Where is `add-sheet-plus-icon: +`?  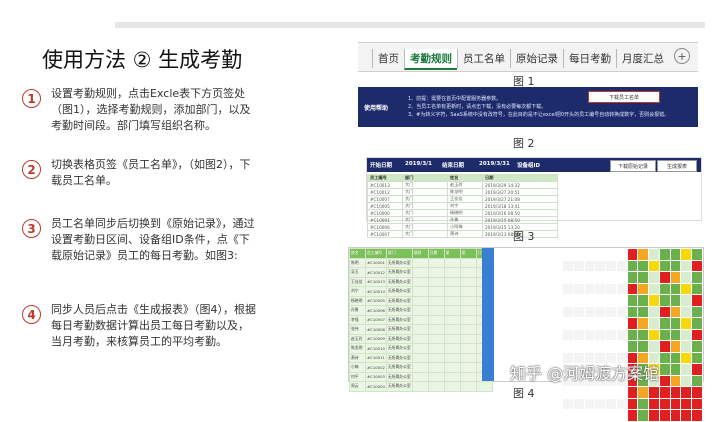
add-sheet-plus-icon: + is located at coordinates (682, 56).